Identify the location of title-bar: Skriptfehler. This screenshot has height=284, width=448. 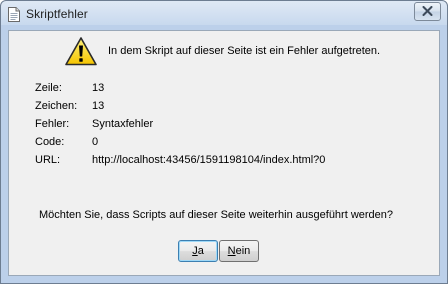
(224, 14).